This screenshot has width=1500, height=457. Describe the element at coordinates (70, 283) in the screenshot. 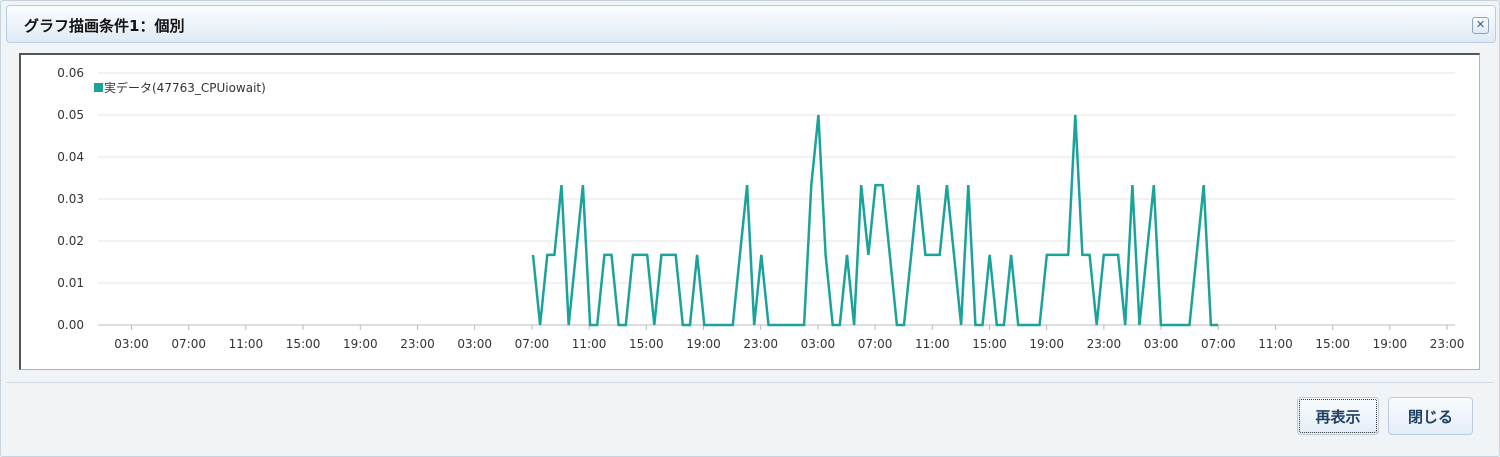

I see `y-tick-label: 0.01` at that location.